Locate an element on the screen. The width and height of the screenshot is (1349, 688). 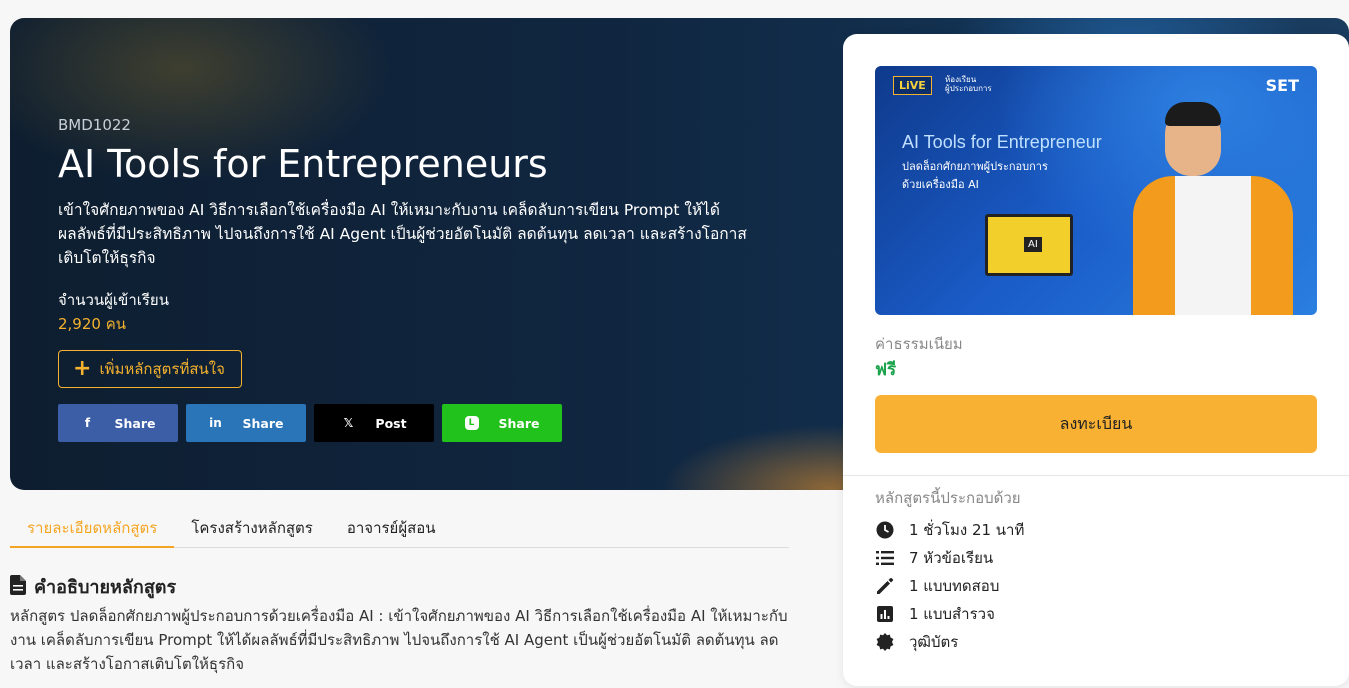
clock-icon is located at coordinates (885, 530).